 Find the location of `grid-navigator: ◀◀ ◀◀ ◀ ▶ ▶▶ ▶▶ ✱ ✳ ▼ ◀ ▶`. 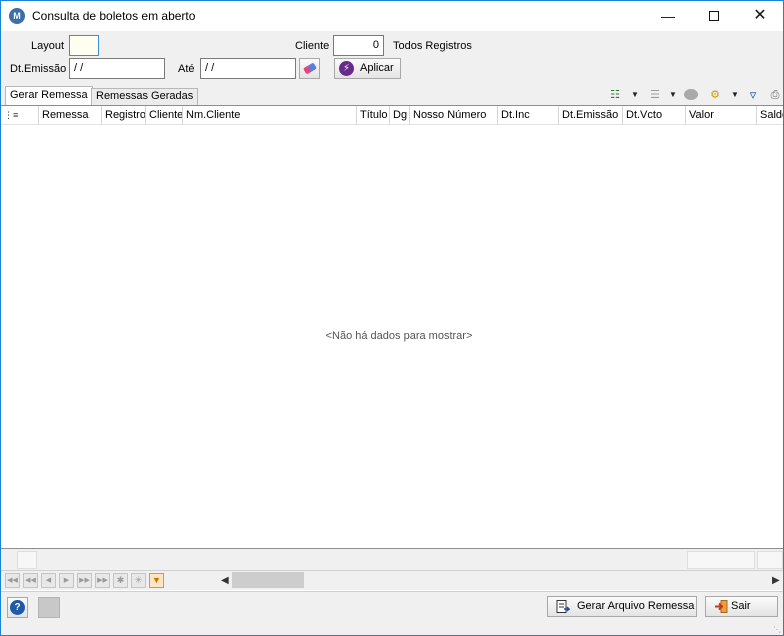

grid-navigator: ◀◀ ◀◀ ◀ ▶ ▶▶ ▶▶ ✱ ✳ ▼ ◀ ▶ is located at coordinates (392, 580).